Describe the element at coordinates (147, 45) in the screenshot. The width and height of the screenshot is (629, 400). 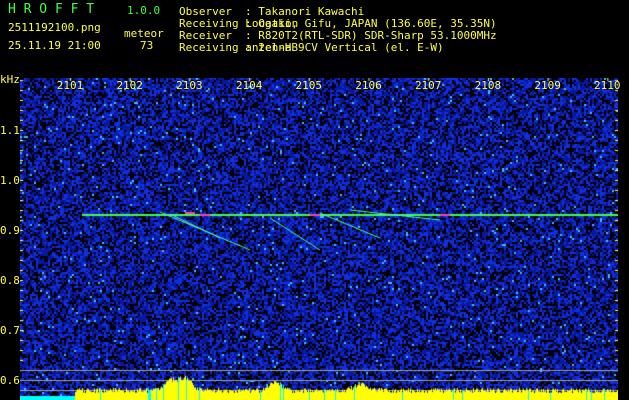
I see `meteor-count: 73` at that location.